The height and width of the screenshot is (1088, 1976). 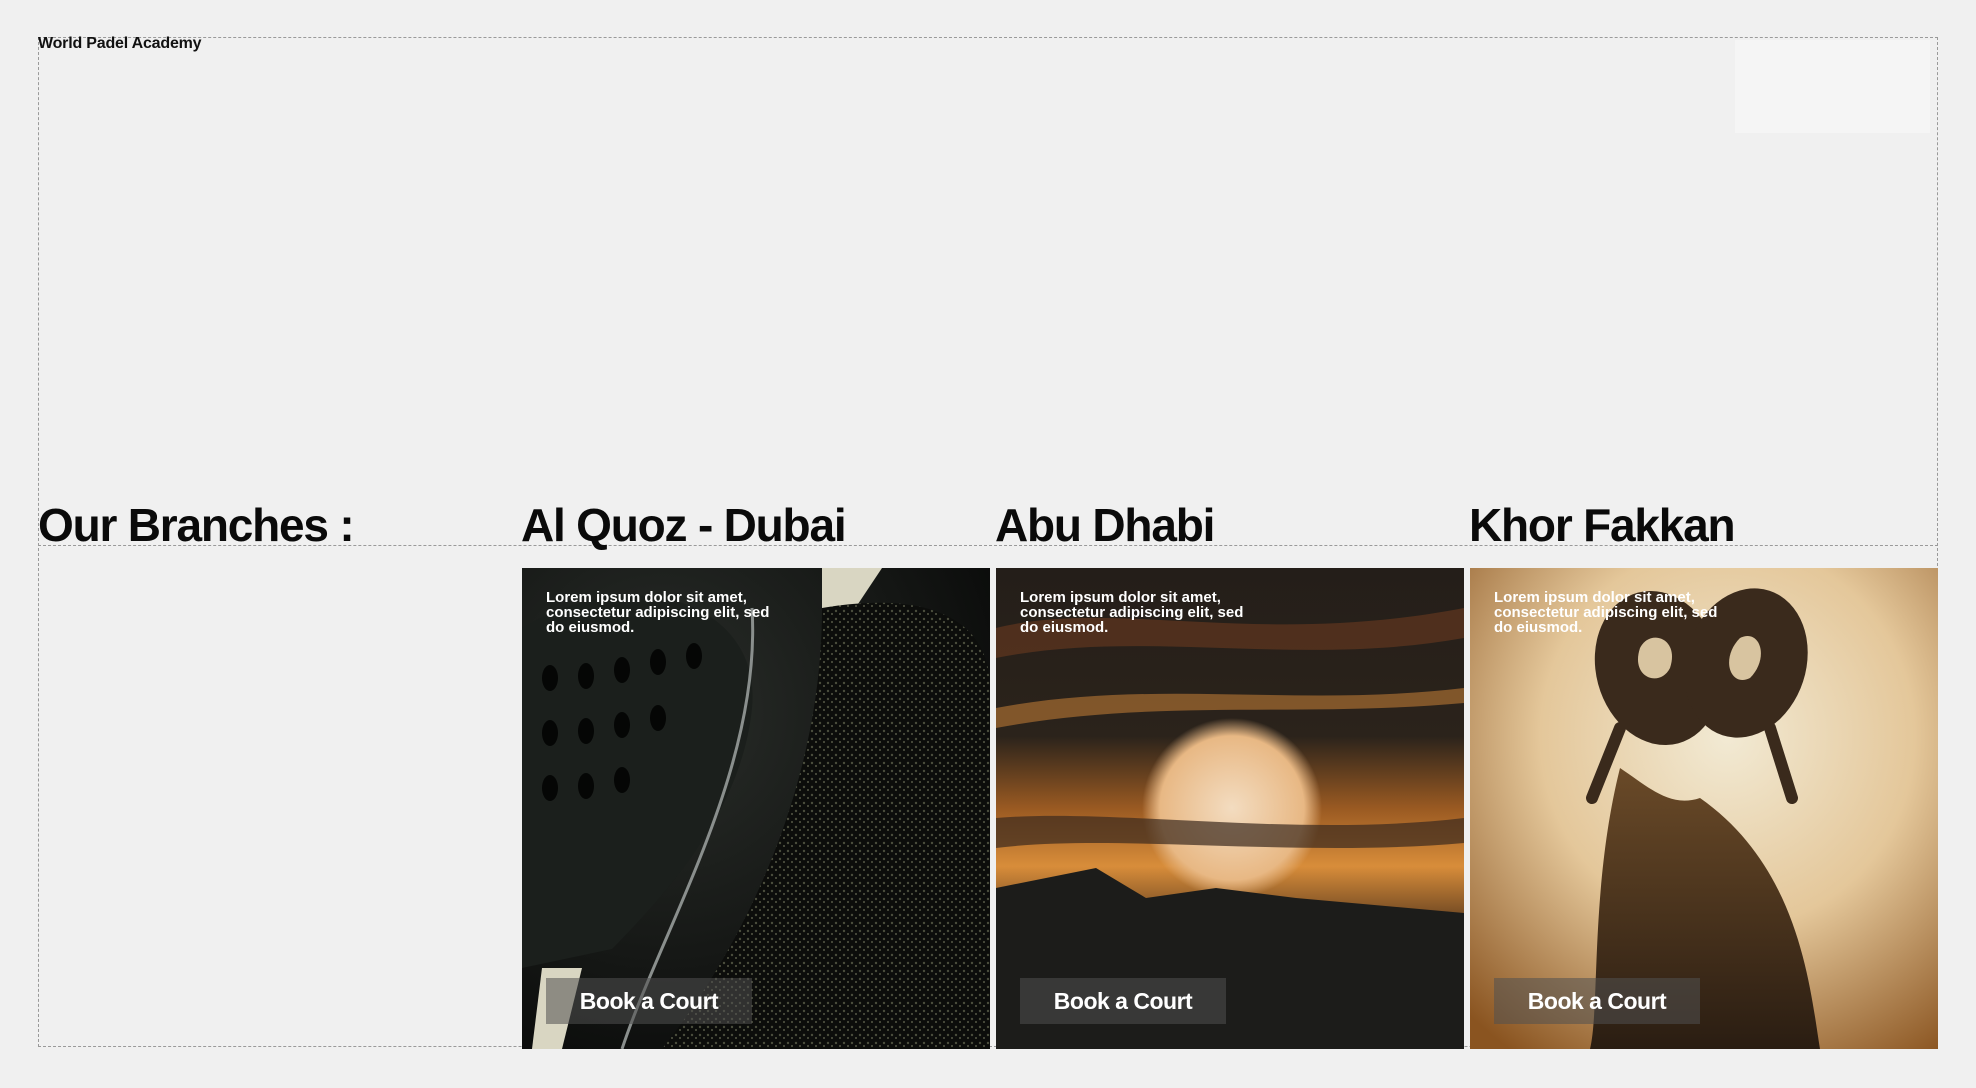 What do you see at coordinates (196, 525) in the screenshot?
I see `section-title: Our Branches :` at bounding box center [196, 525].